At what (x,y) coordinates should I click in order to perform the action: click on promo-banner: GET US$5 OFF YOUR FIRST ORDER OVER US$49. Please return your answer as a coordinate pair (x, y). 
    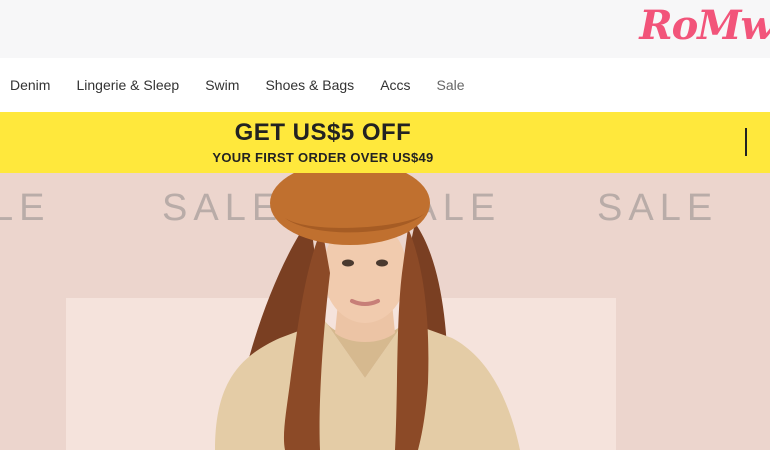
    Looking at the image, I should click on (385, 142).